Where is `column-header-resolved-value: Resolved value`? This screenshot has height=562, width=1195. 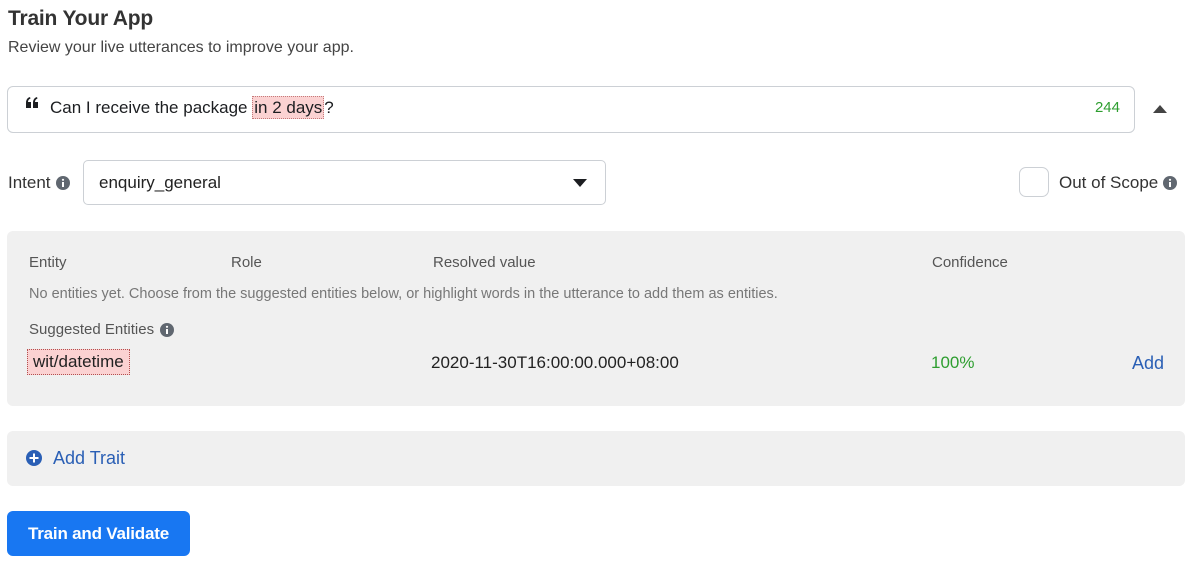
column-header-resolved-value: Resolved value is located at coordinates (484, 262).